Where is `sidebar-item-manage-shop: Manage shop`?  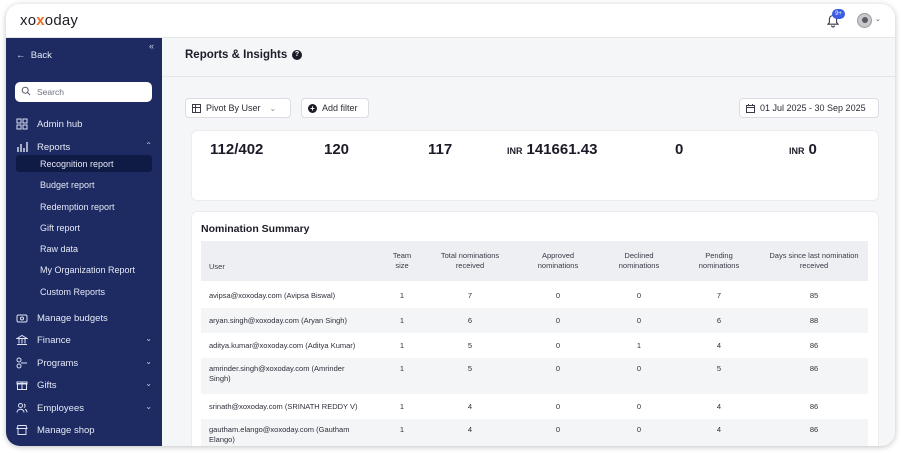 sidebar-item-manage-shop: Manage shop is located at coordinates (86, 430).